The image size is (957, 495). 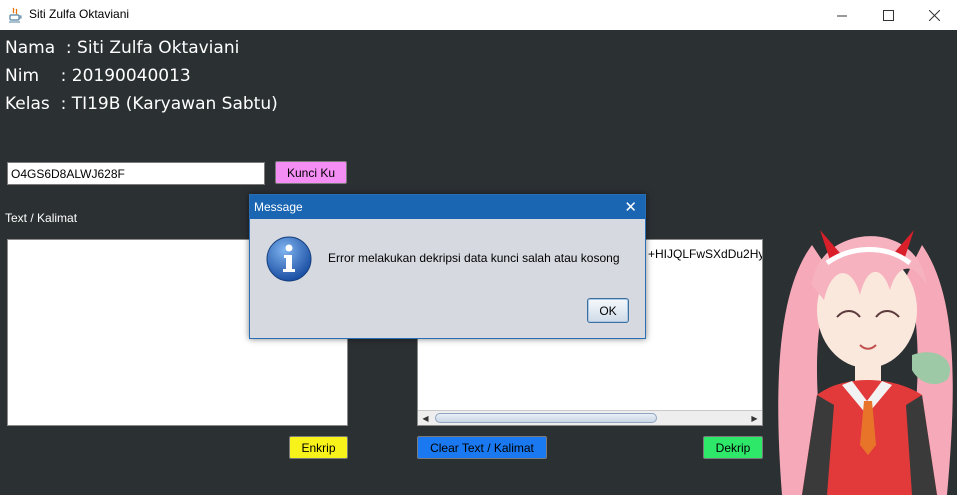 I want to click on java-app-icon, so click(x=15, y=15).